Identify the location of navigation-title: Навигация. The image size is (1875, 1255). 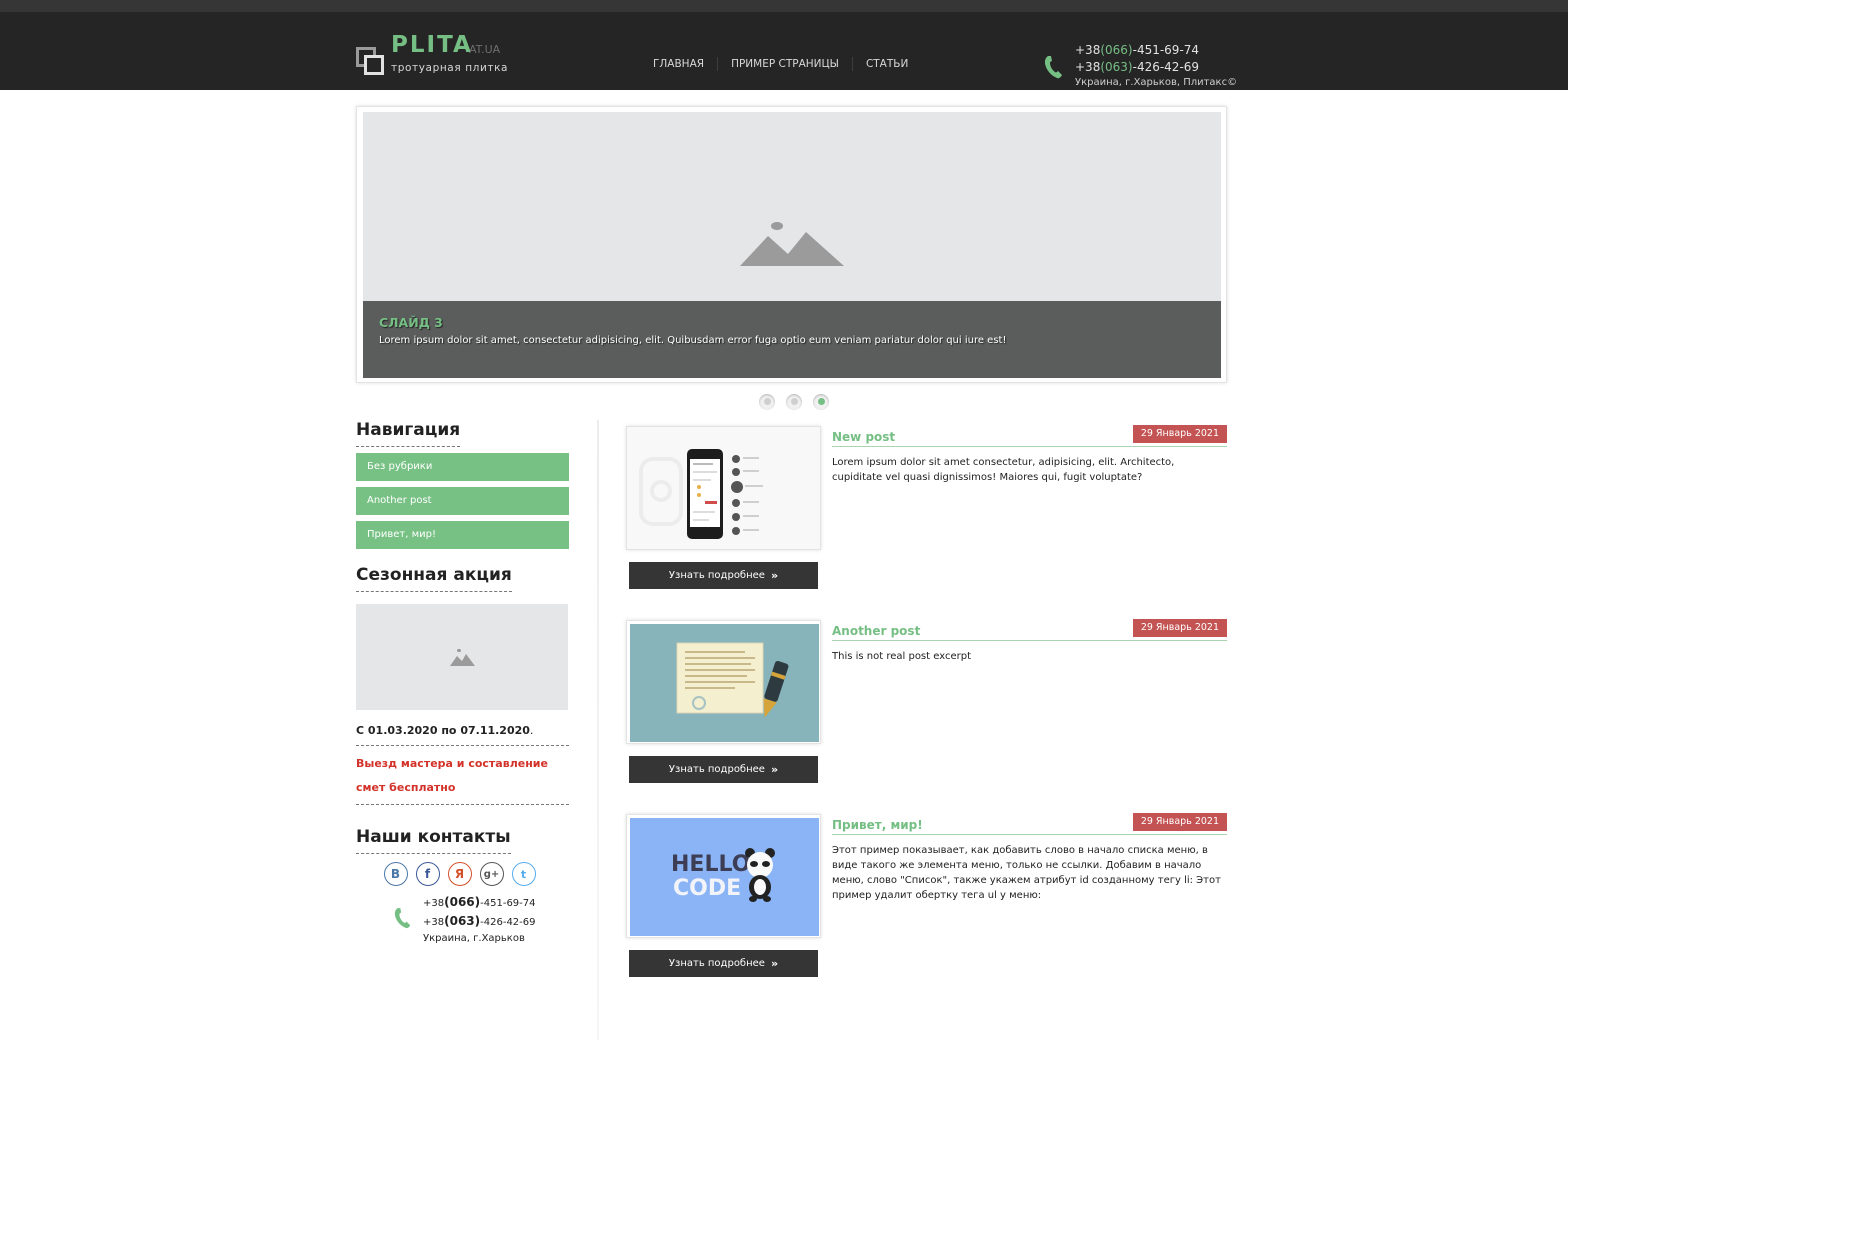
(408, 433).